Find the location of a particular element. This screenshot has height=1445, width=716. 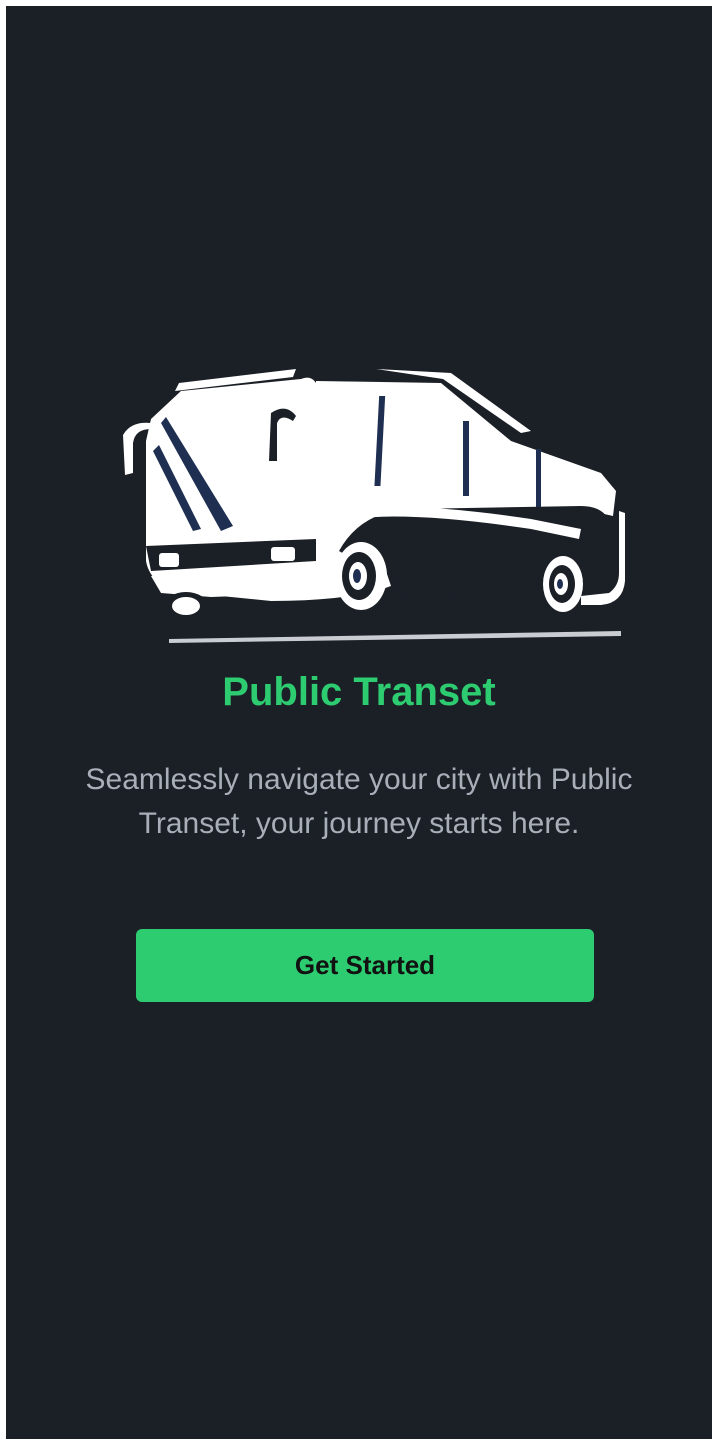

app-title: Public Transet is located at coordinates (359, 692).